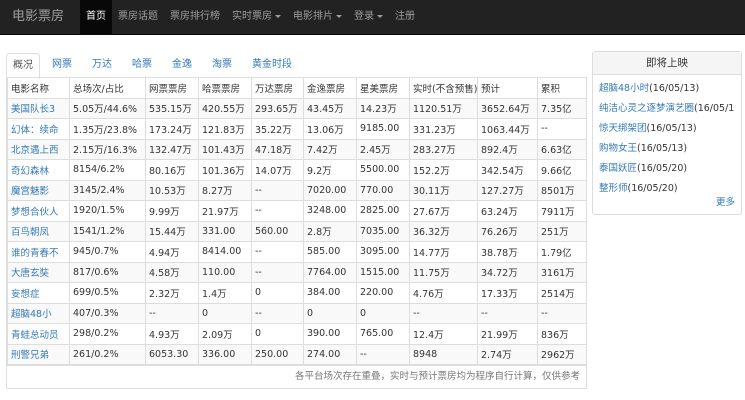 The width and height of the screenshot is (745, 400). Describe the element at coordinates (662, 168) in the screenshot. I see `release-date: (16/05/20)` at that location.